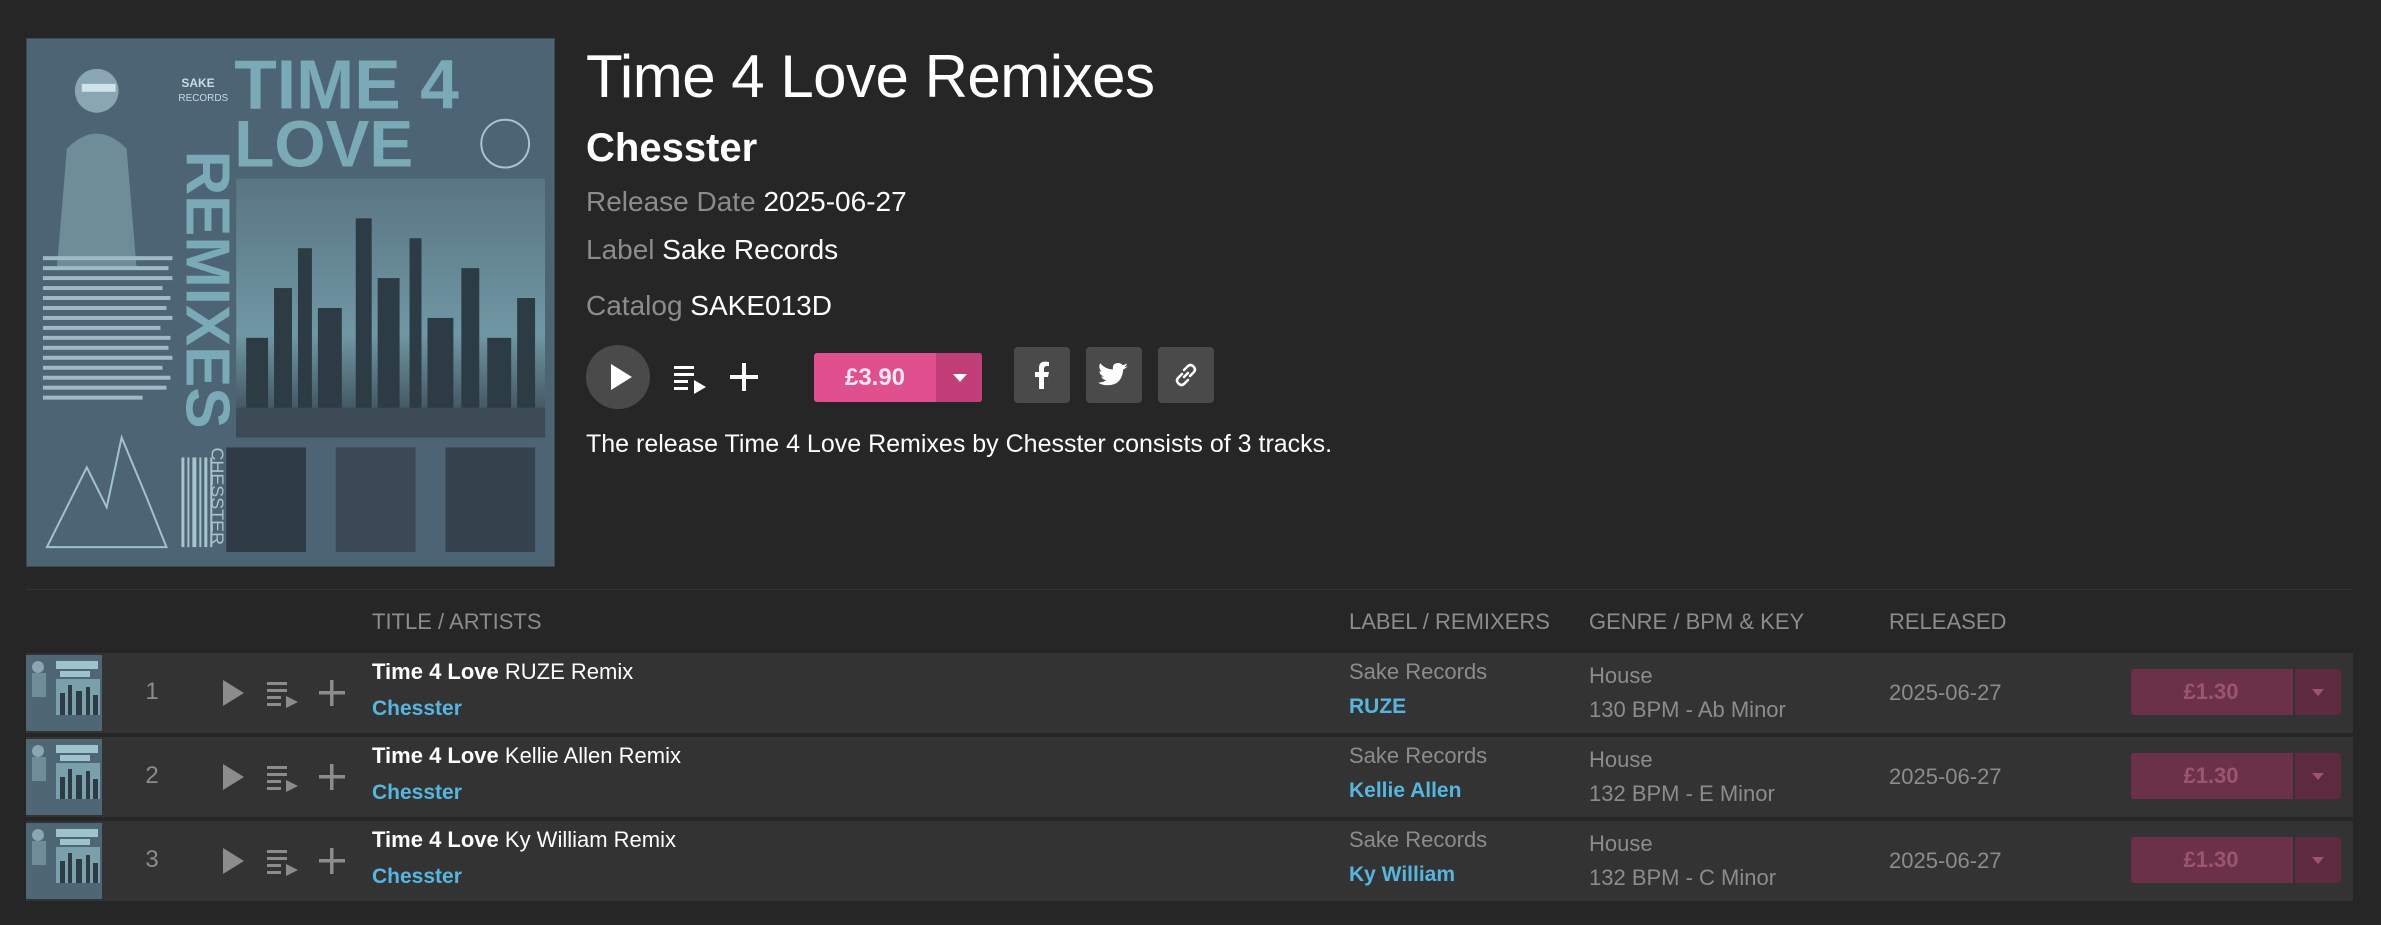  Describe the element at coordinates (323, 144) in the screenshot. I see `artwork-title-line2: LOVE` at that location.